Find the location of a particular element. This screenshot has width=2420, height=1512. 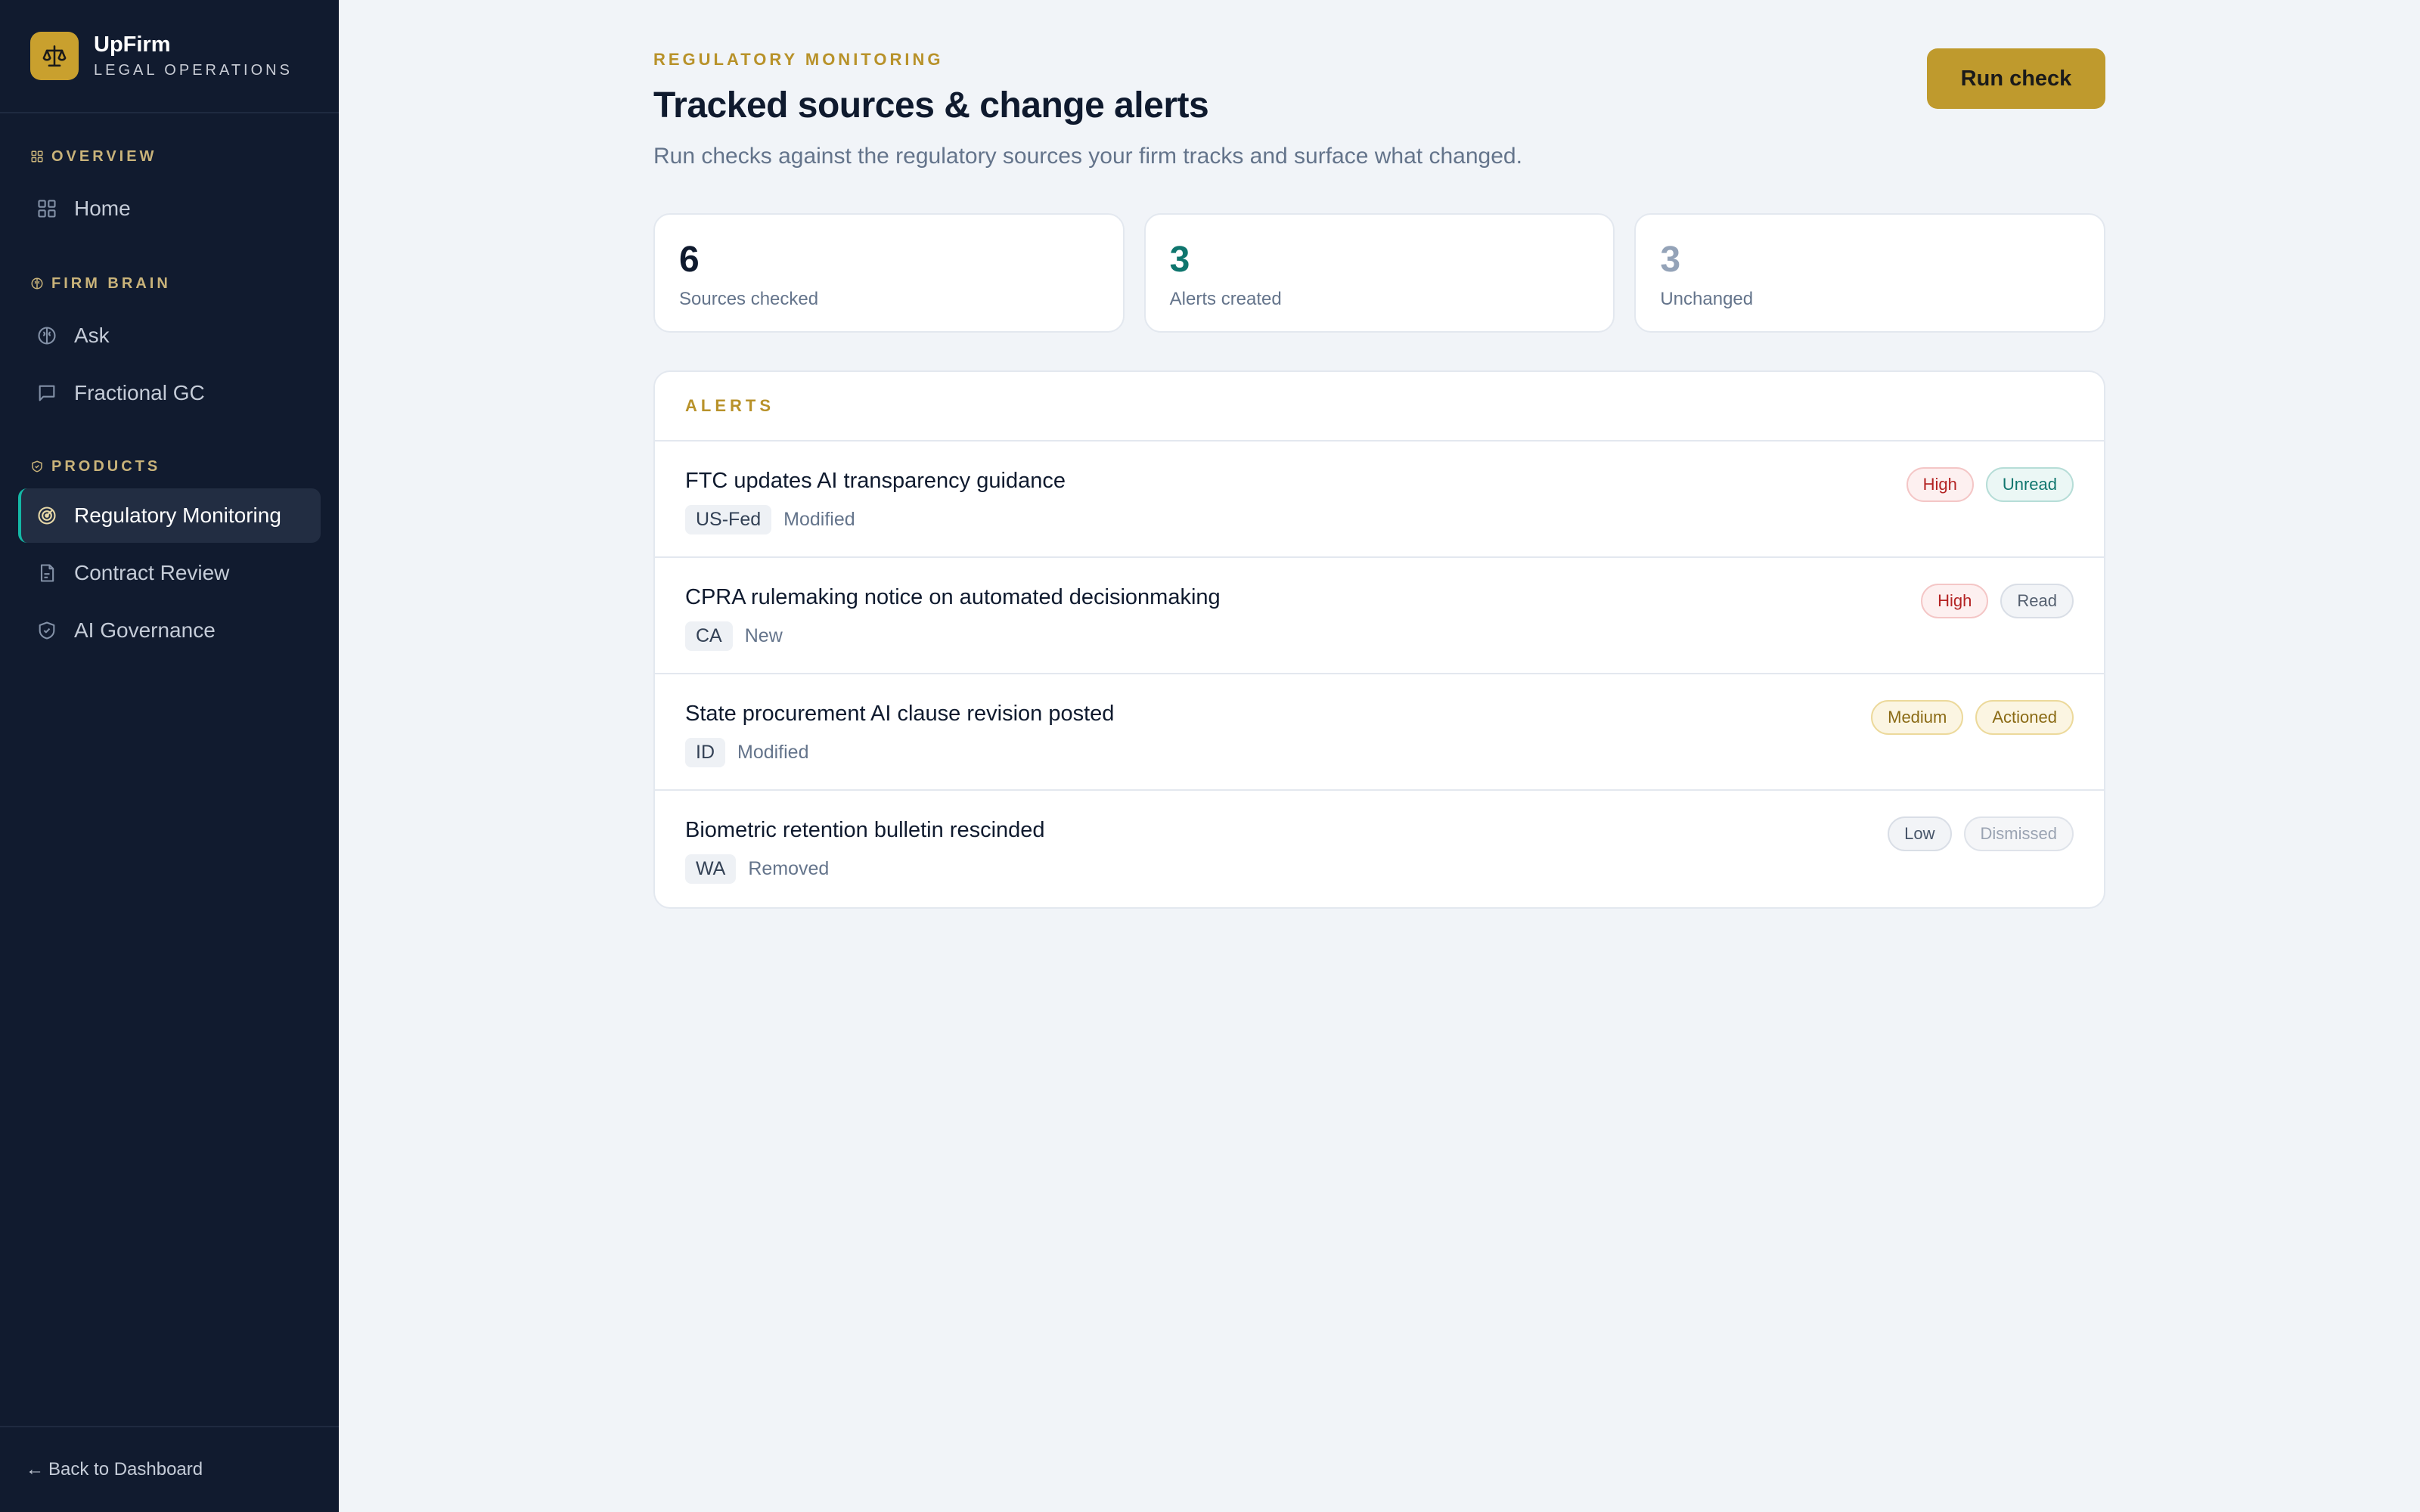

status-badge: Dismissed is located at coordinates (2018, 833).